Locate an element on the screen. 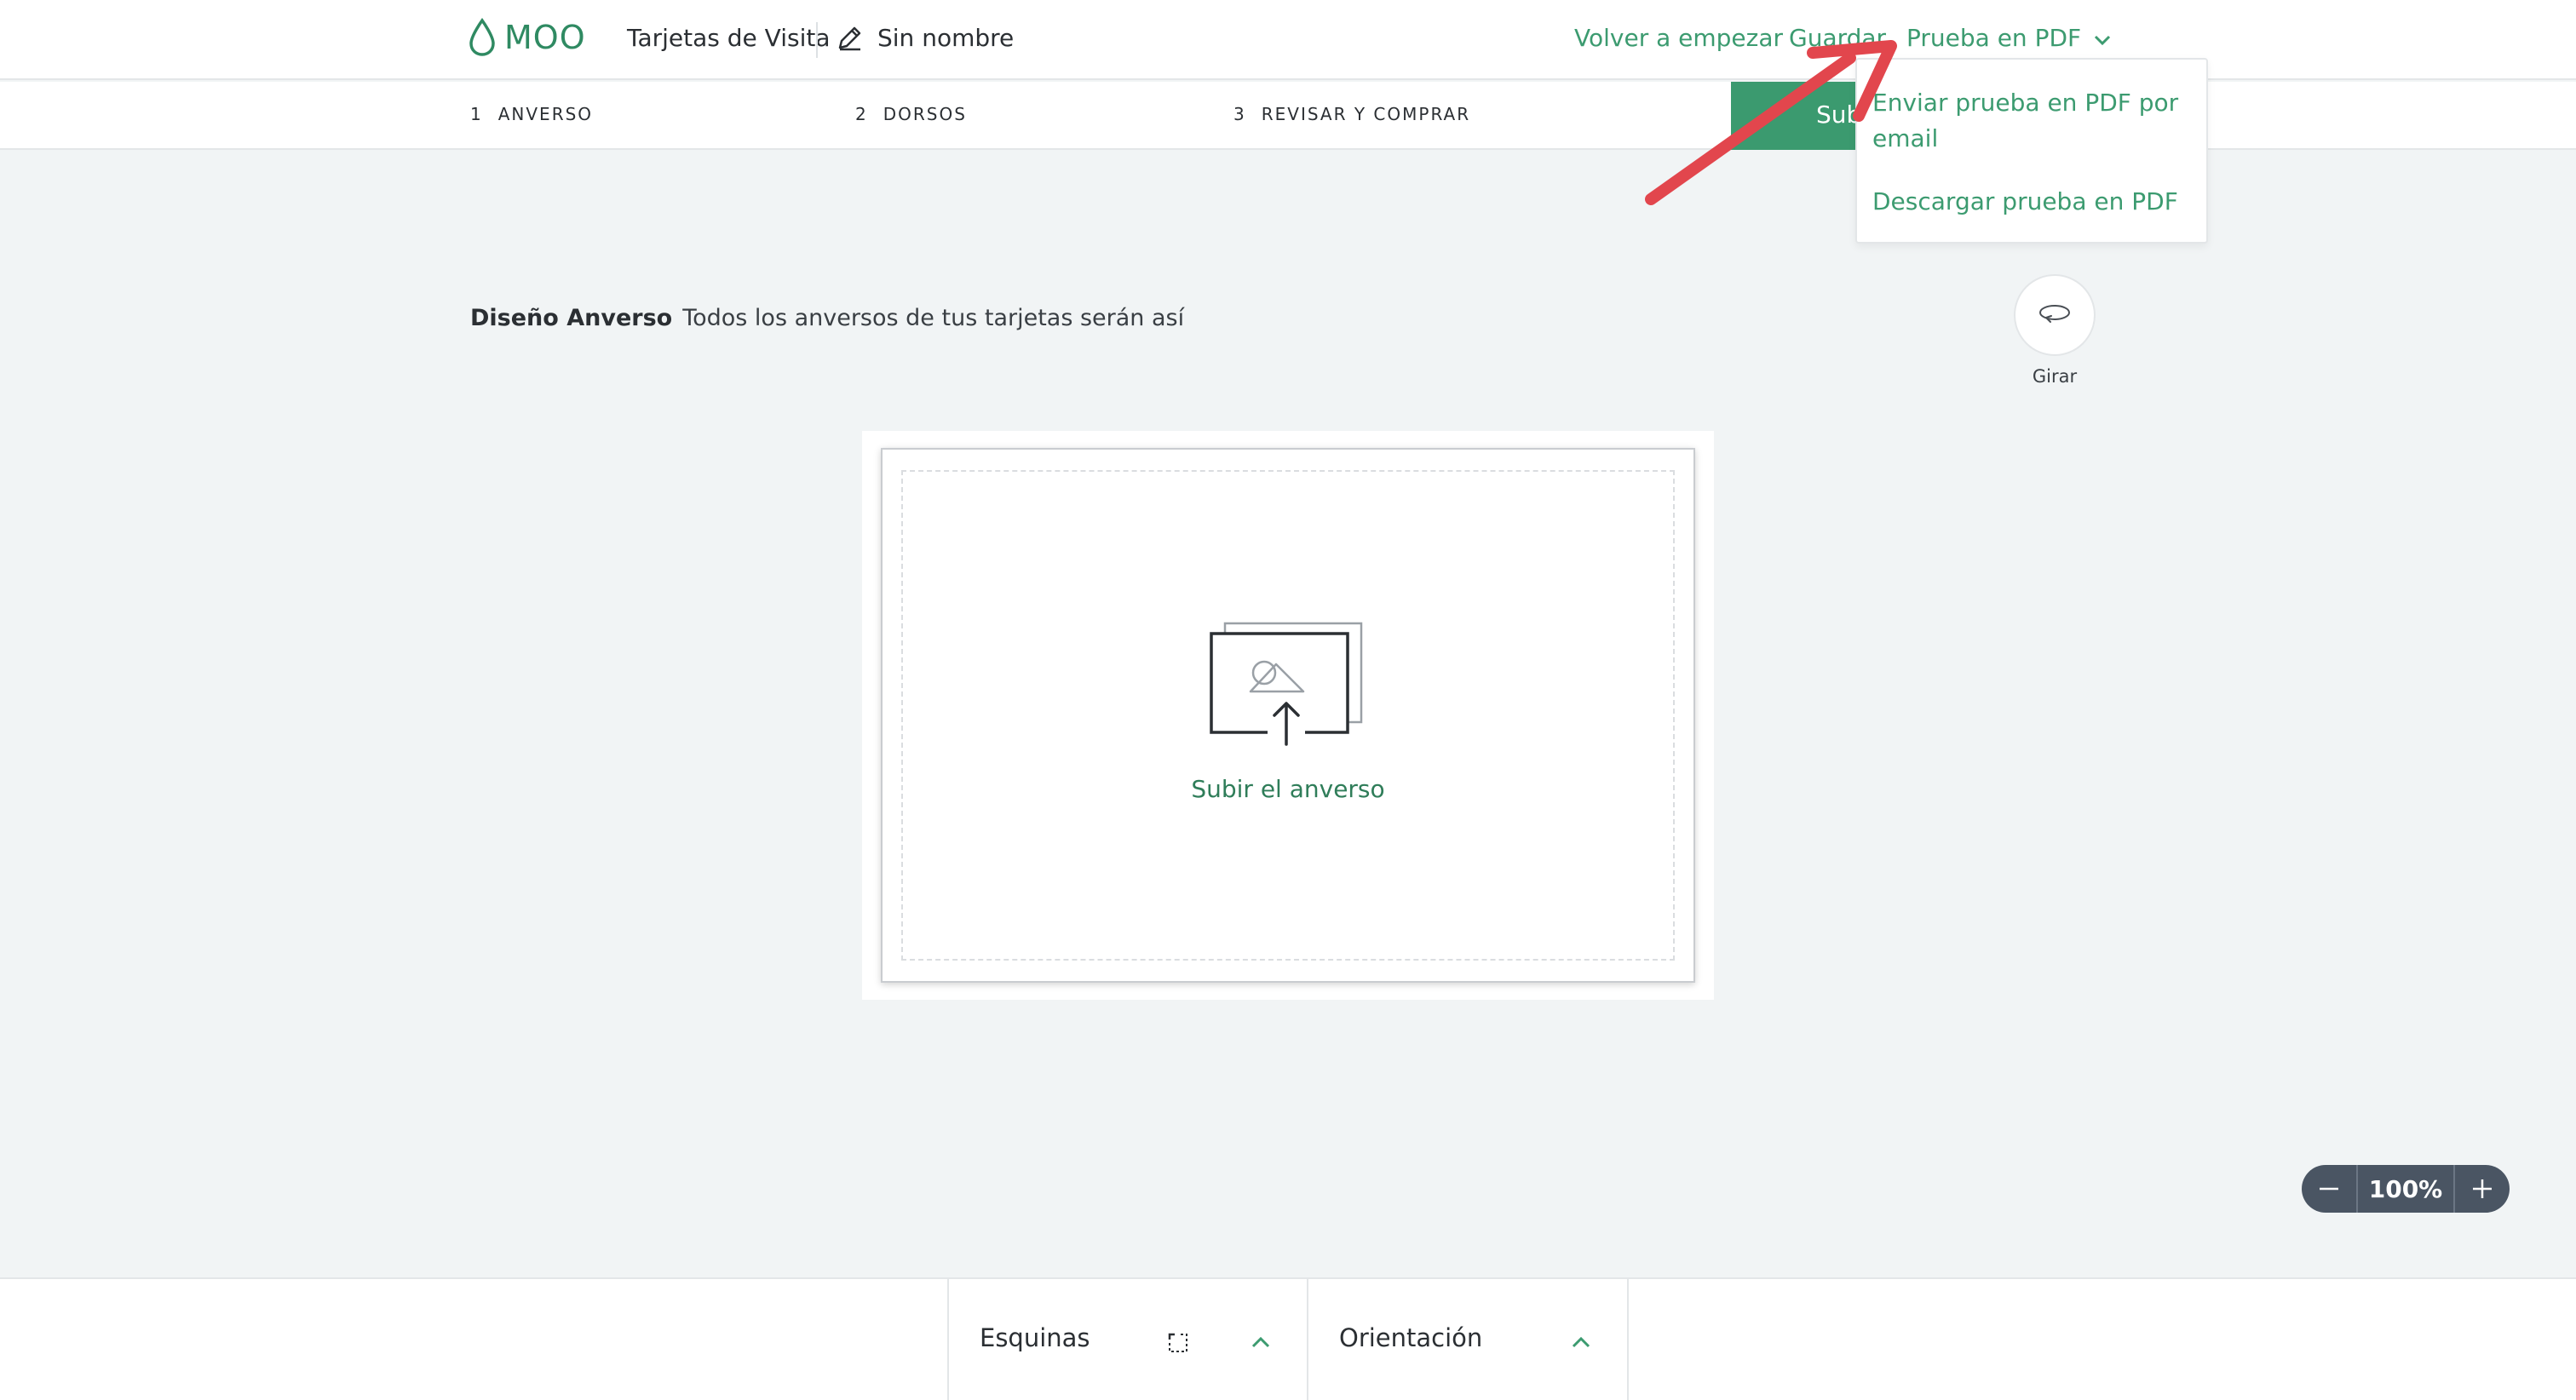 This screenshot has width=2576, height=1400. product-name: Tarjetas de Visita is located at coordinates (729, 38).